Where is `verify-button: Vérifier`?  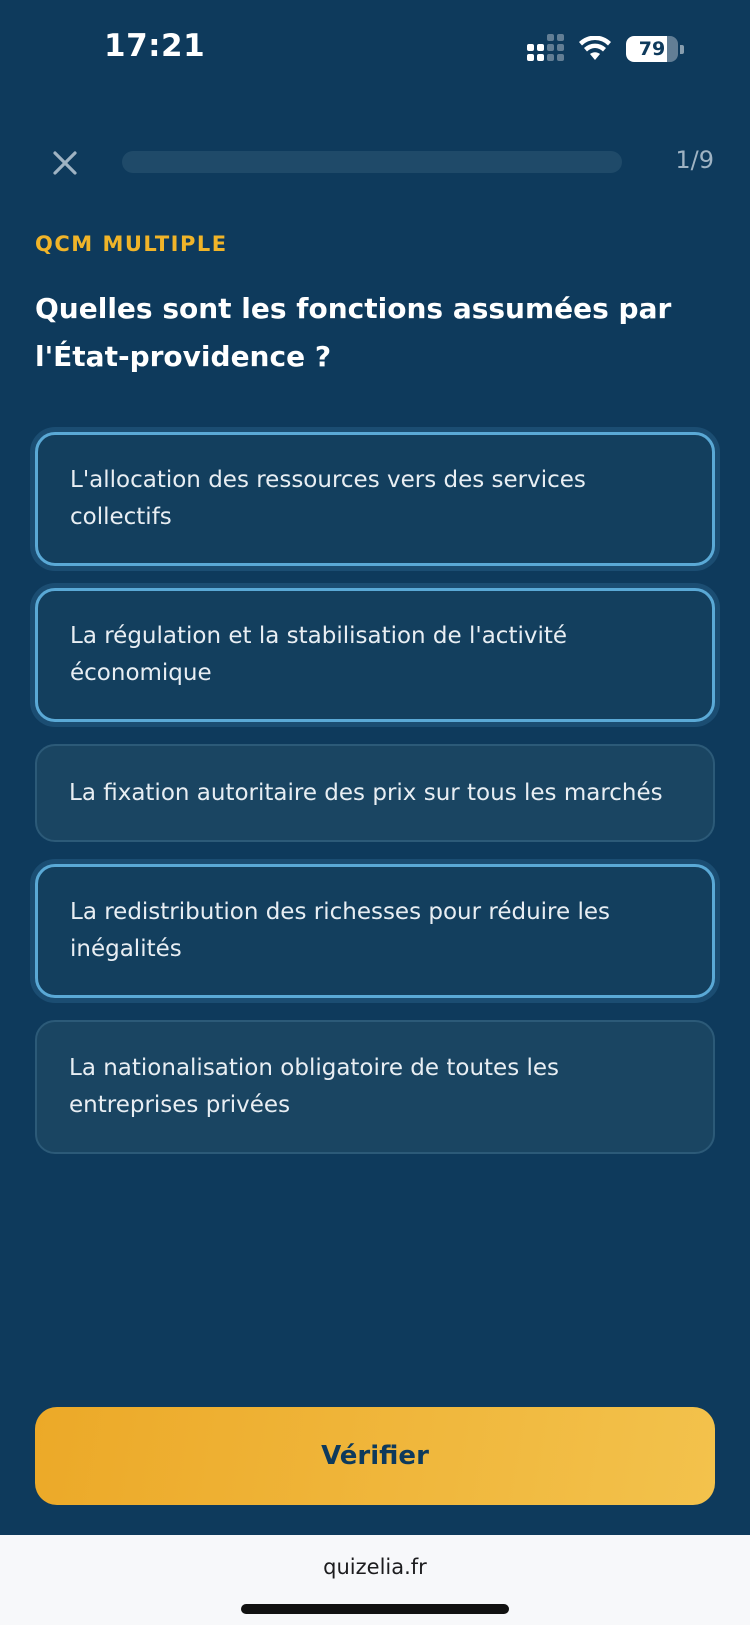 verify-button: Vérifier is located at coordinates (375, 1456).